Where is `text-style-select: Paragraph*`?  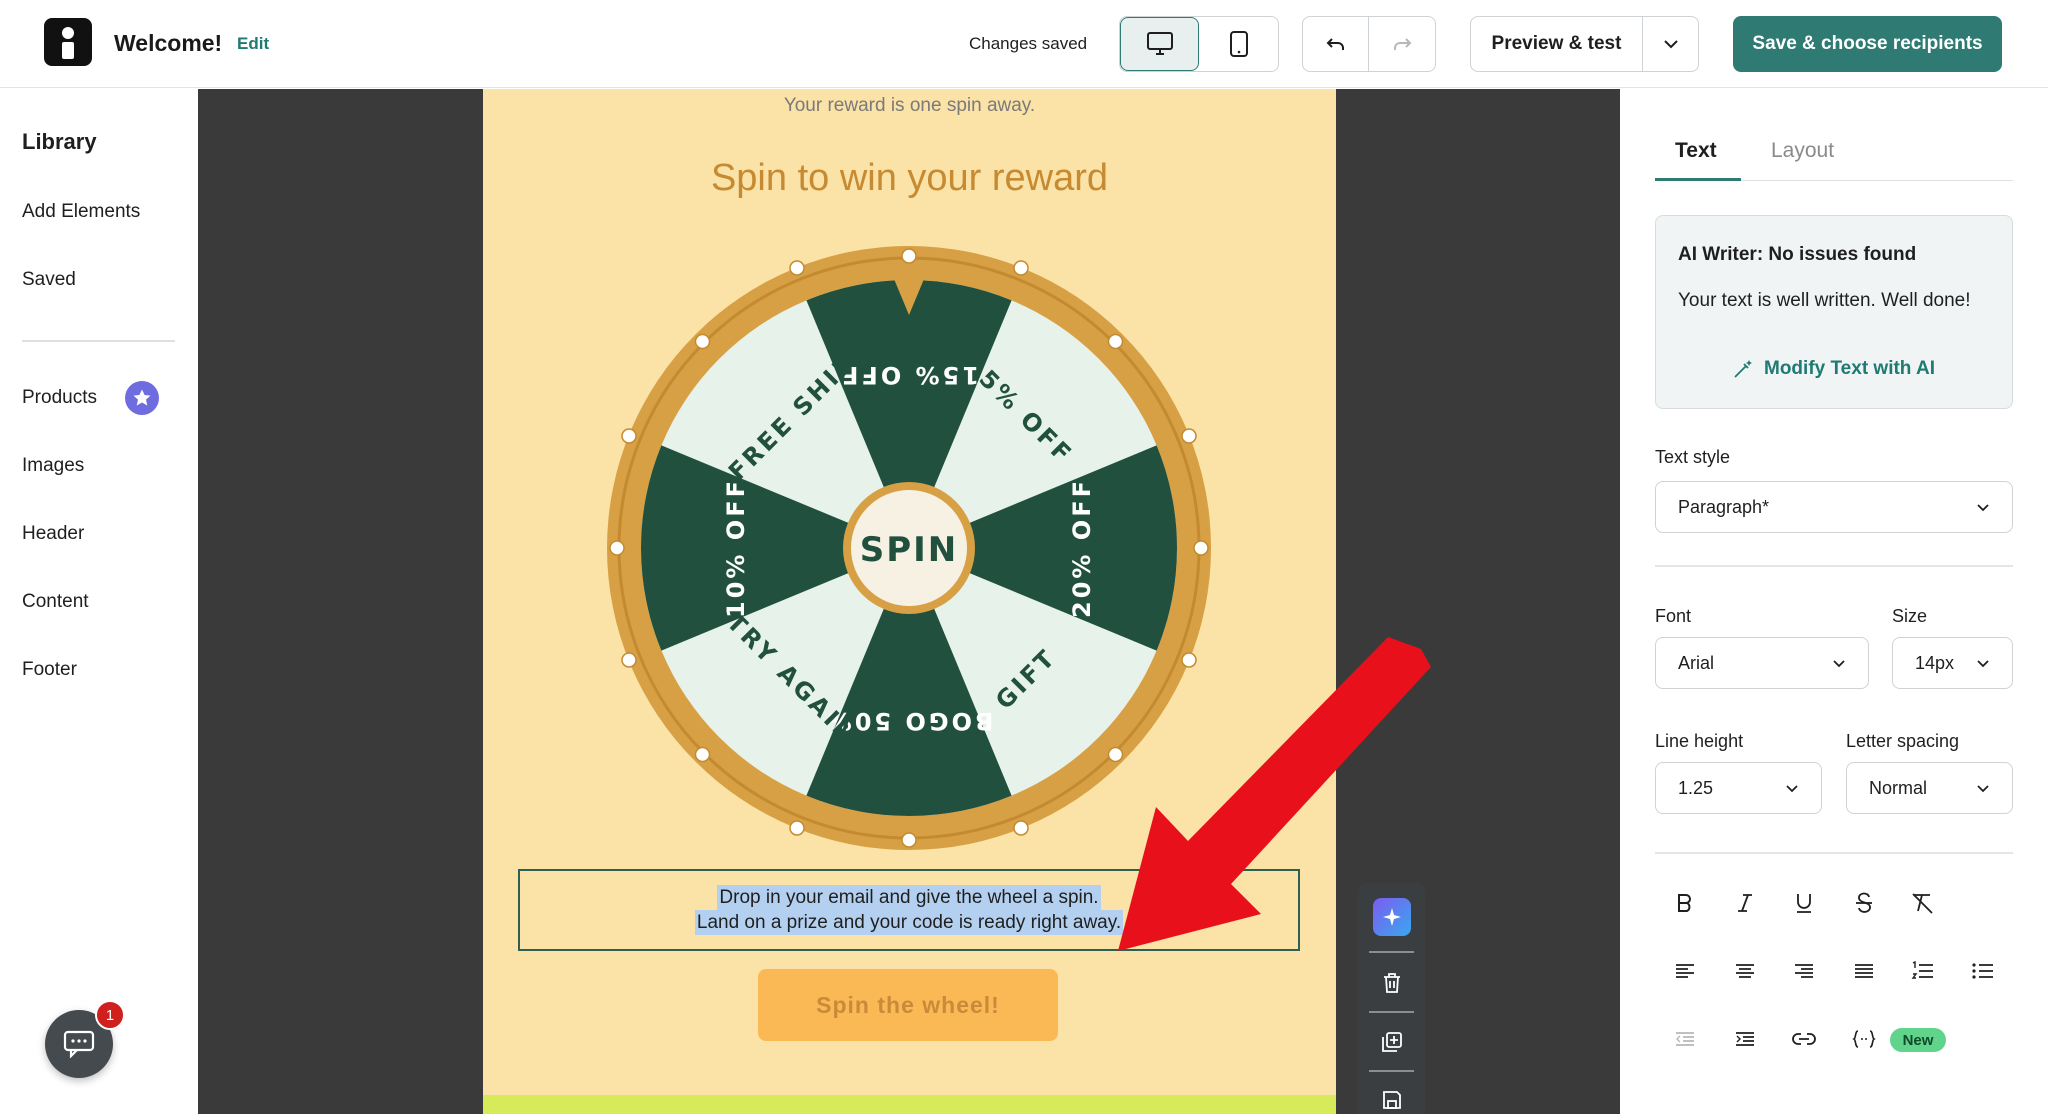 text-style-select: Paragraph* is located at coordinates (1834, 507).